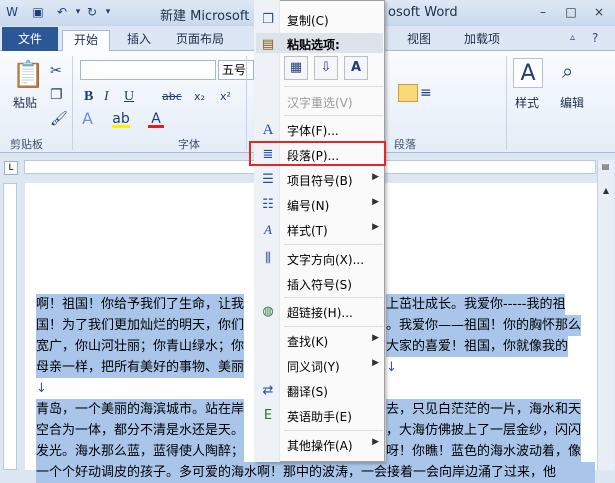  Describe the element at coordinates (56, 71) in the screenshot. I see `cut-icon: ✂` at that location.